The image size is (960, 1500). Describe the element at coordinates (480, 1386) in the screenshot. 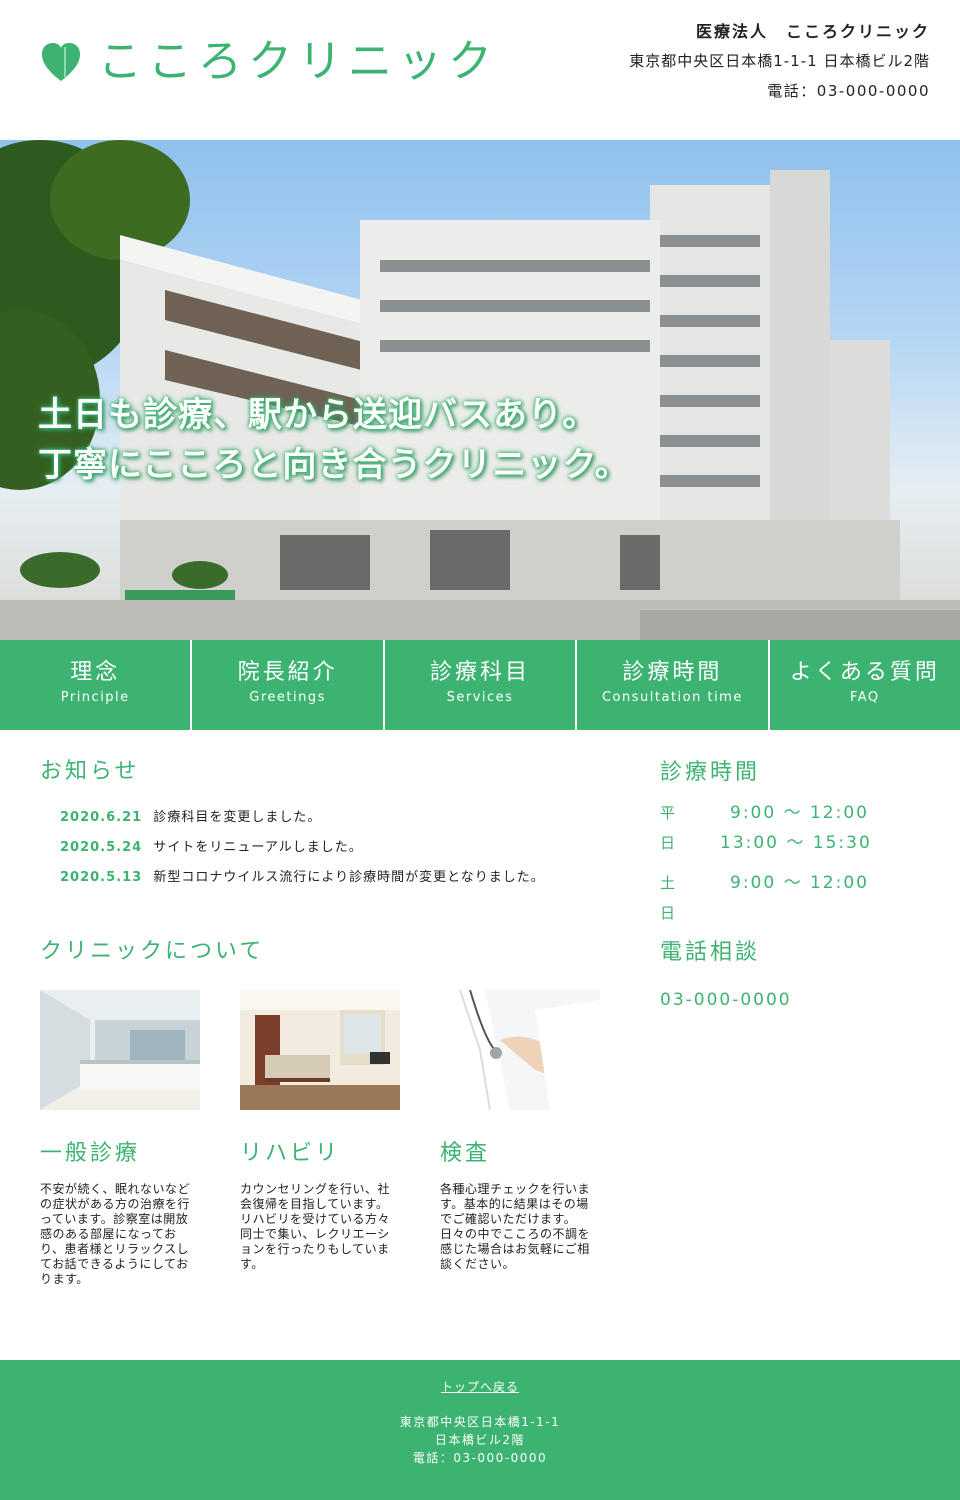

I see `back-to-top-link: トップへ戻る` at that location.